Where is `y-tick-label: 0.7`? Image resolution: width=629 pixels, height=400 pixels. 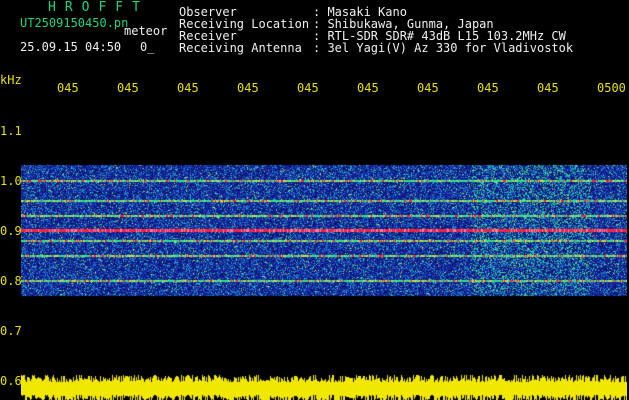 y-tick-label: 0.7 is located at coordinates (11, 331).